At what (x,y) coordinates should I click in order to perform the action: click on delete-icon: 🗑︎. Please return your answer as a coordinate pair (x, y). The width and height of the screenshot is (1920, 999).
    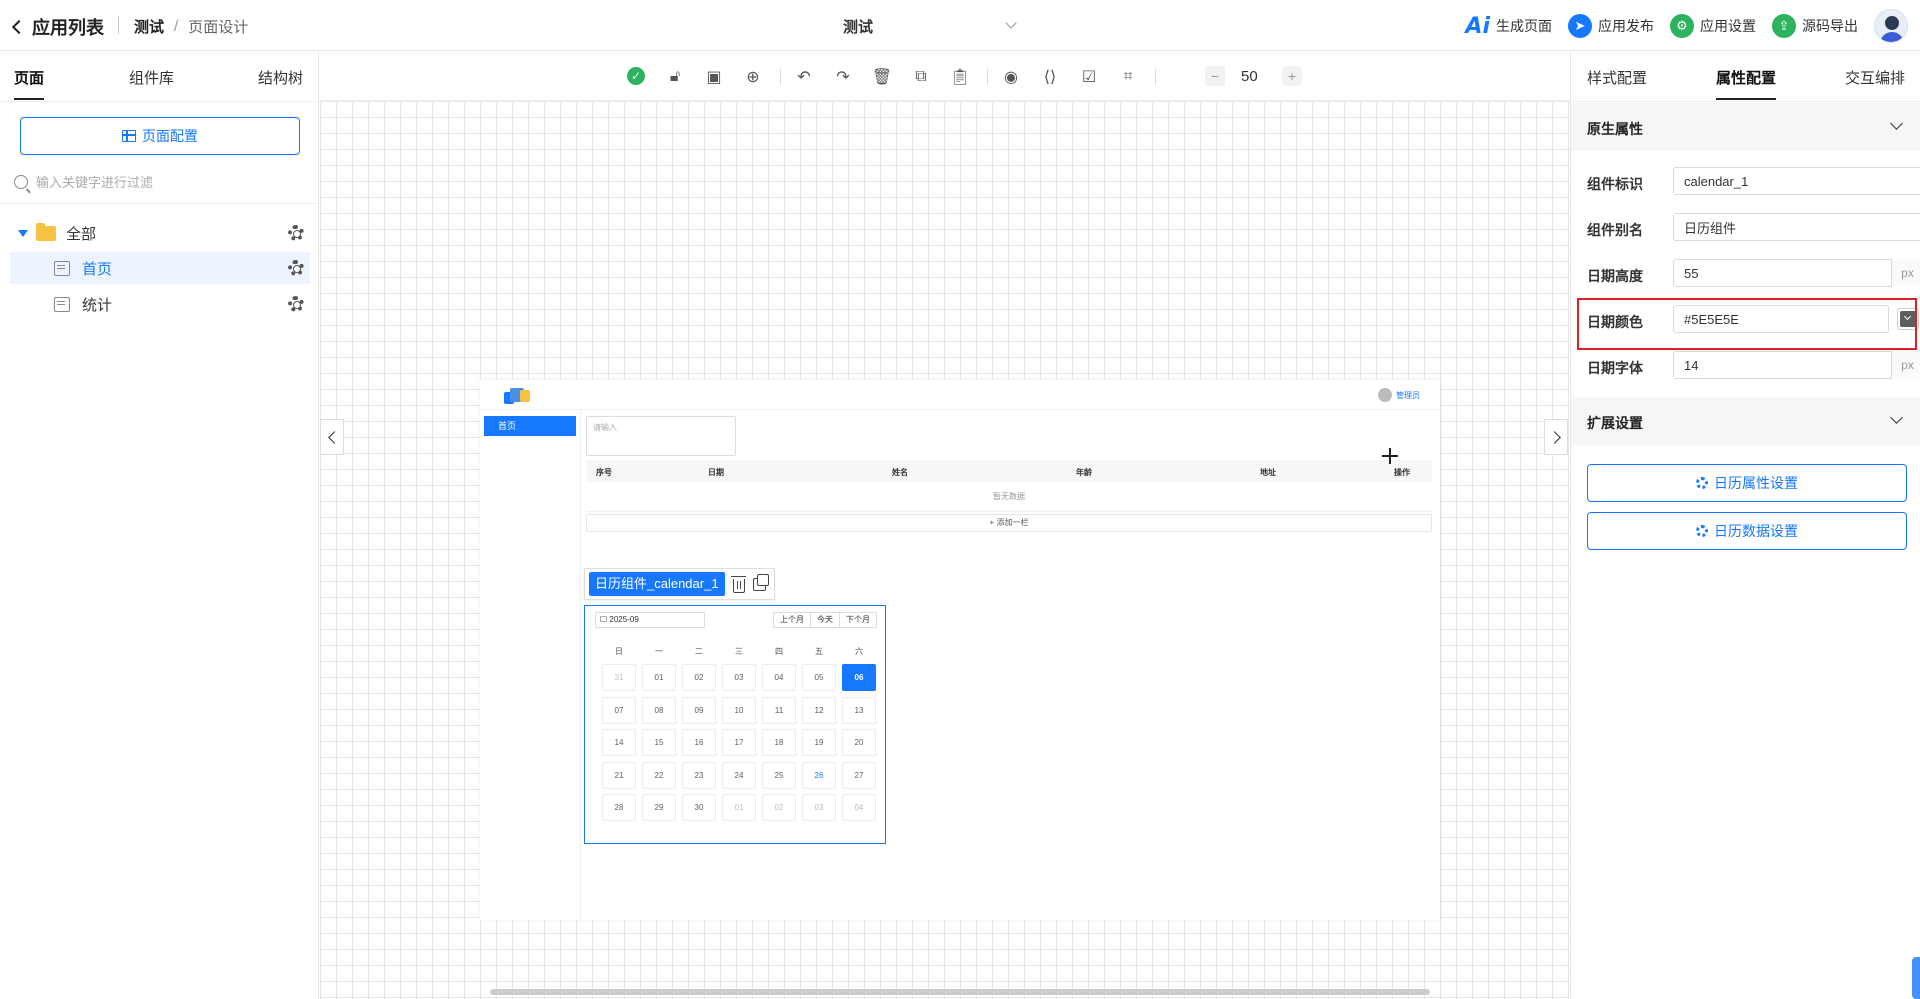
    Looking at the image, I should click on (882, 76).